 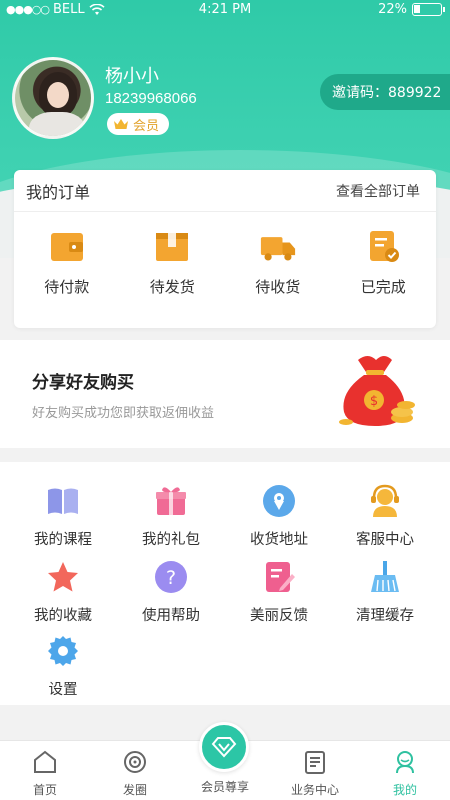 What do you see at coordinates (314, 790) in the screenshot?
I see `tab-label: 业务中心` at bounding box center [314, 790].